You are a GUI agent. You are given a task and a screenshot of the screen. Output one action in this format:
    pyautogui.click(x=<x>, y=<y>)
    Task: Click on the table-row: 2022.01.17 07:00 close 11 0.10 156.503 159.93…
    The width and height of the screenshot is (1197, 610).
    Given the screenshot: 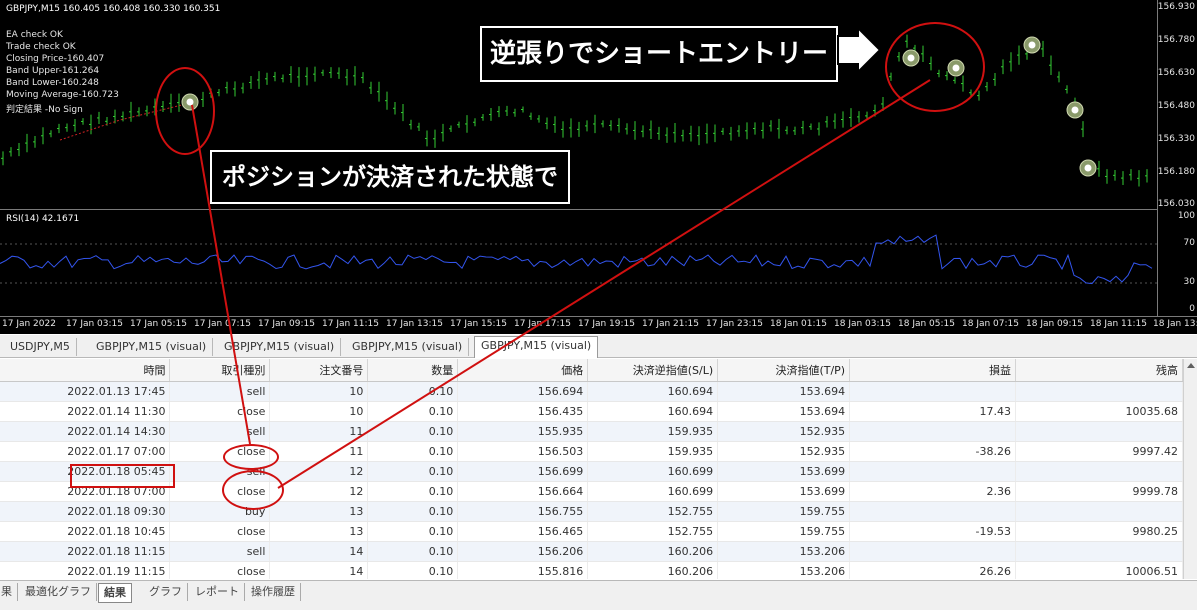 What is the action you would take?
    pyautogui.click(x=591, y=451)
    